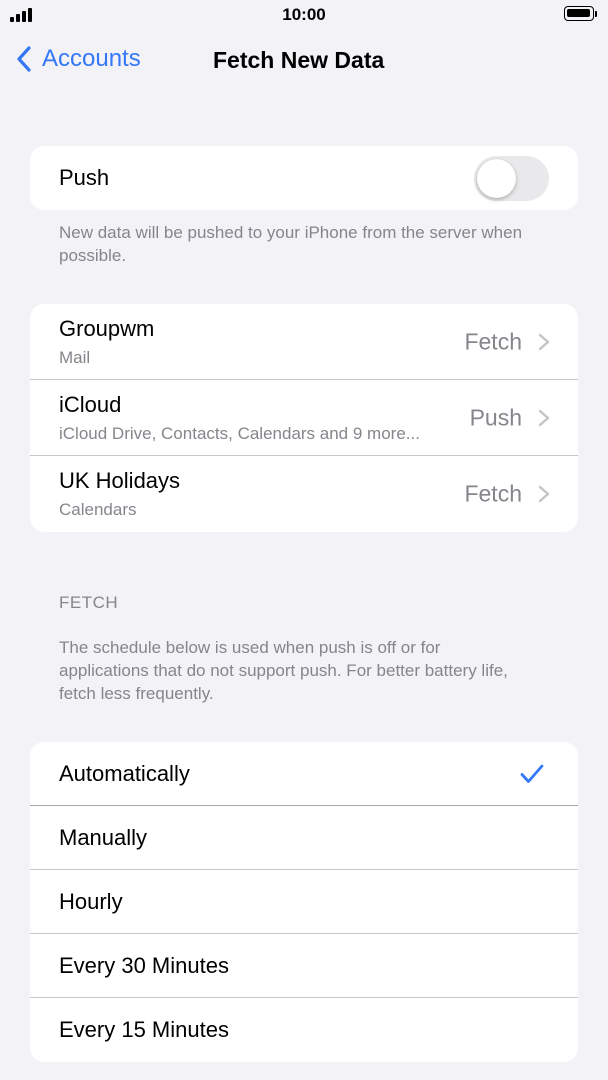  I want to click on account-fetch-mode: Push, so click(495, 417).